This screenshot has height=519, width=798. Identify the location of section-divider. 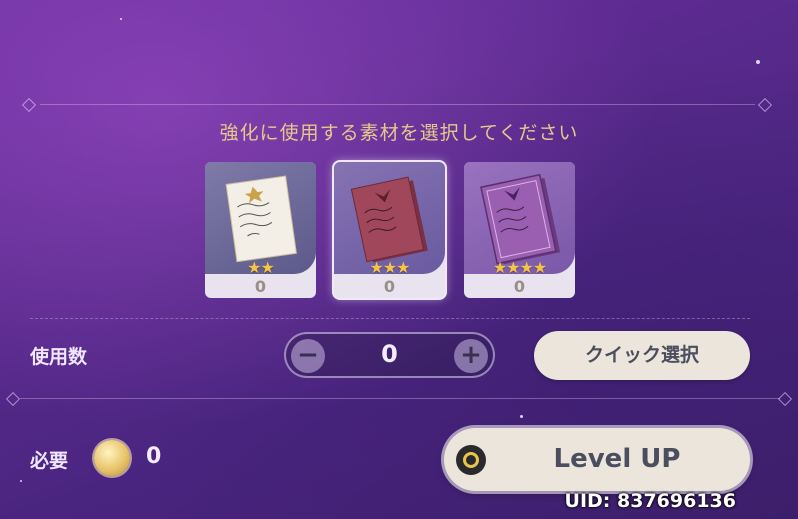
(390, 319).